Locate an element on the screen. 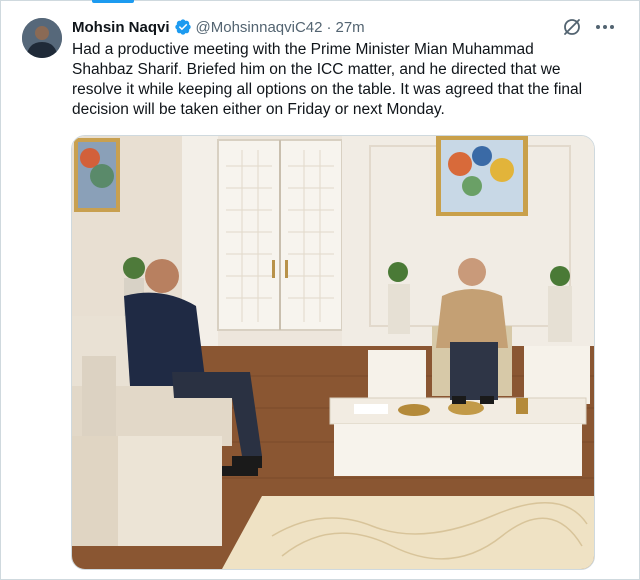  avatar is located at coordinates (42, 38).